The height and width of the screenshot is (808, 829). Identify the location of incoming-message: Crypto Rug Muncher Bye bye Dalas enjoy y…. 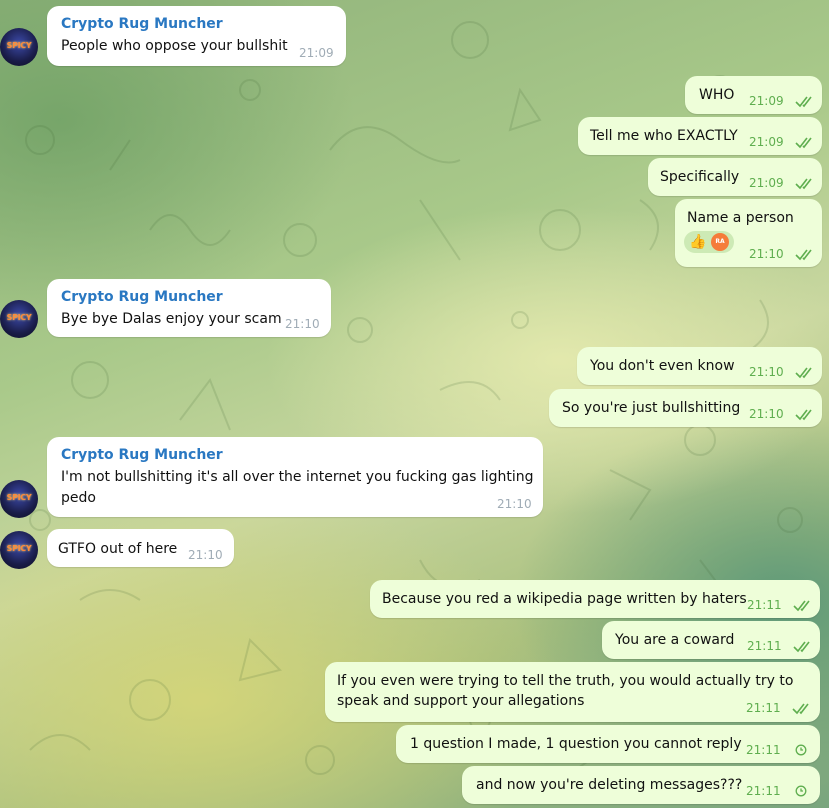
(189, 308).